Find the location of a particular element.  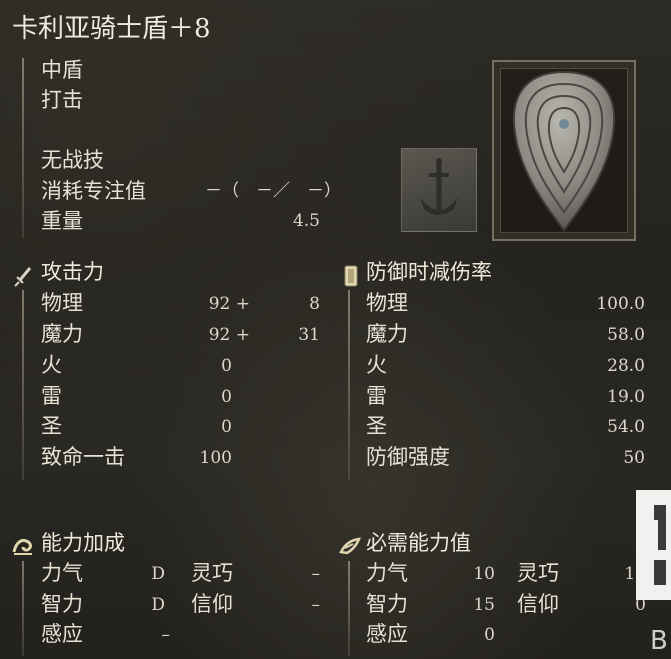

req-dex-label: 灵巧 is located at coordinates (538, 573).